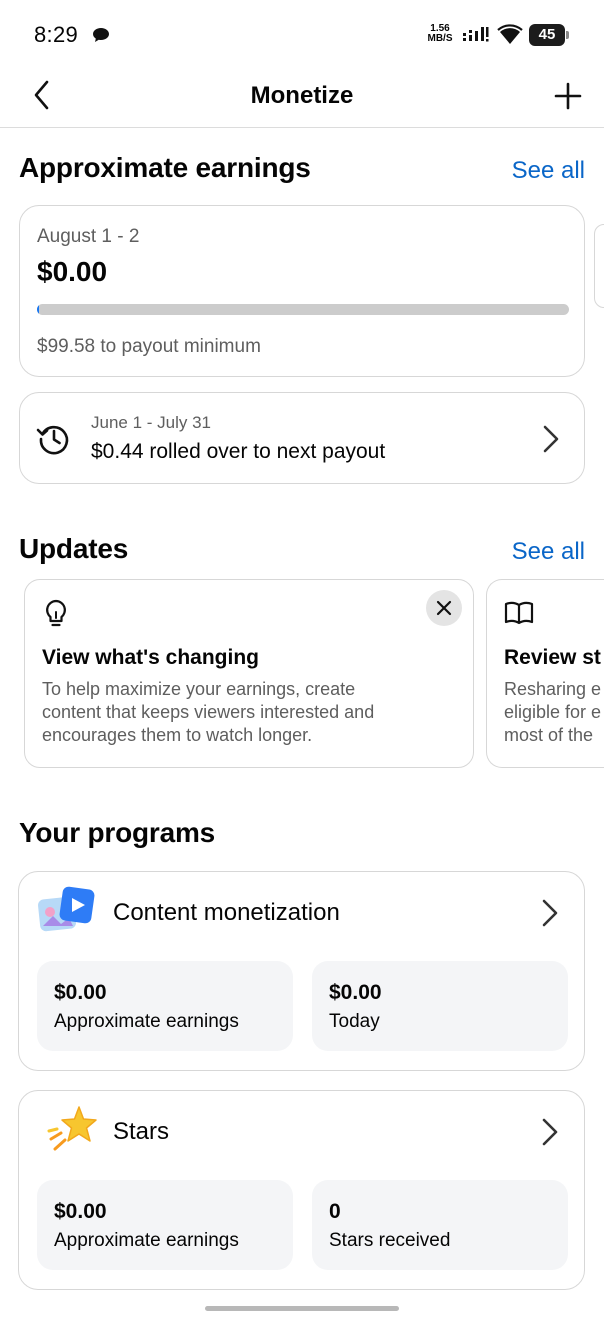  What do you see at coordinates (150, 657) in the screenshot?
I see `update-title: View what's changing` at bounding box center [150, 657].